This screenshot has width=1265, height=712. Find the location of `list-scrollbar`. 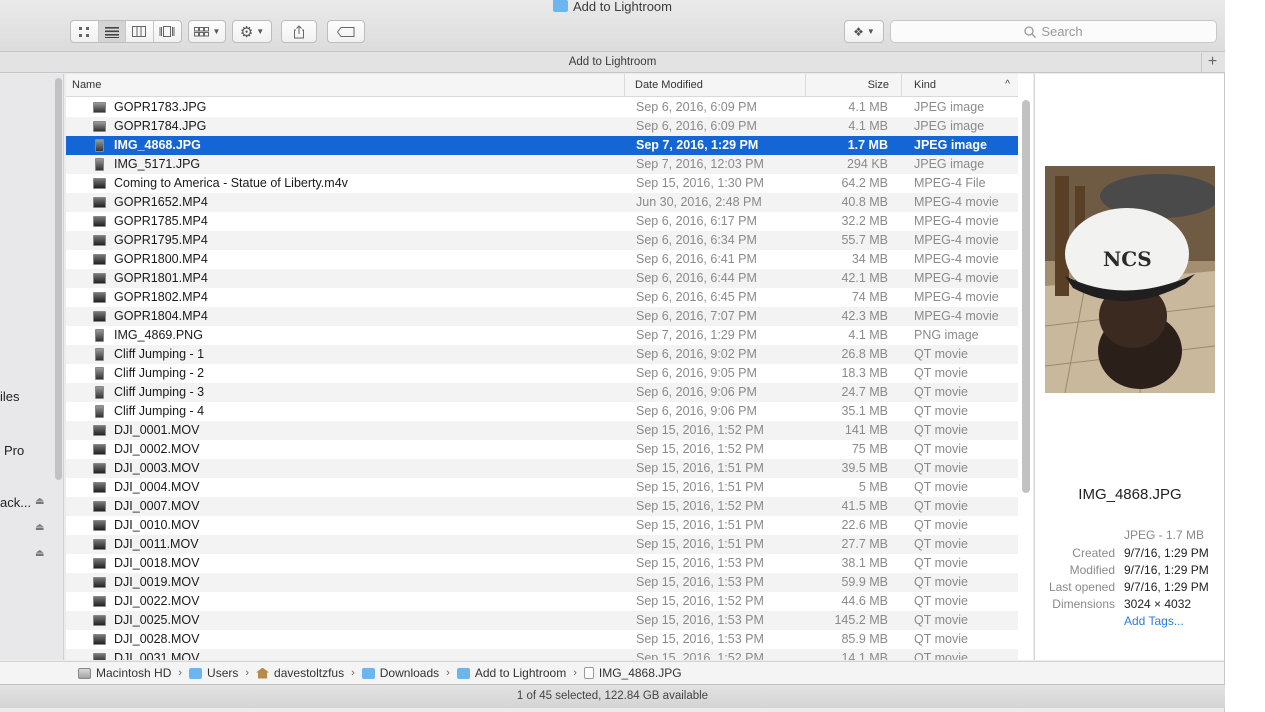

list-scrollbar is located at coordinates (1026, 296).